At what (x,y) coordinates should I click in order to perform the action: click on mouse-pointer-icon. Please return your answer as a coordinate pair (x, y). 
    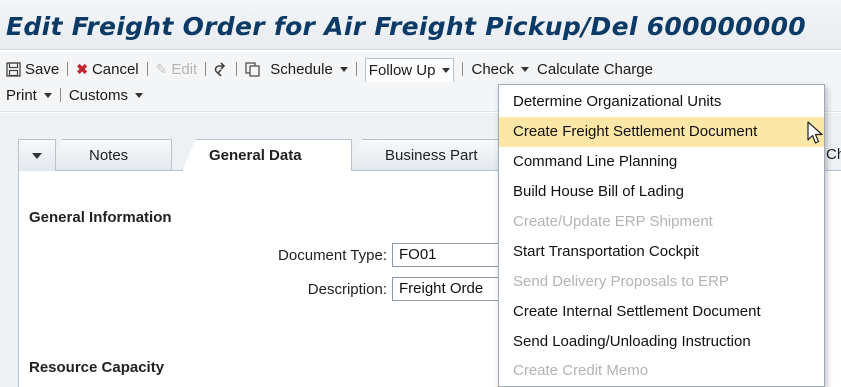
    Looking at the image, I should click on (815, 132).